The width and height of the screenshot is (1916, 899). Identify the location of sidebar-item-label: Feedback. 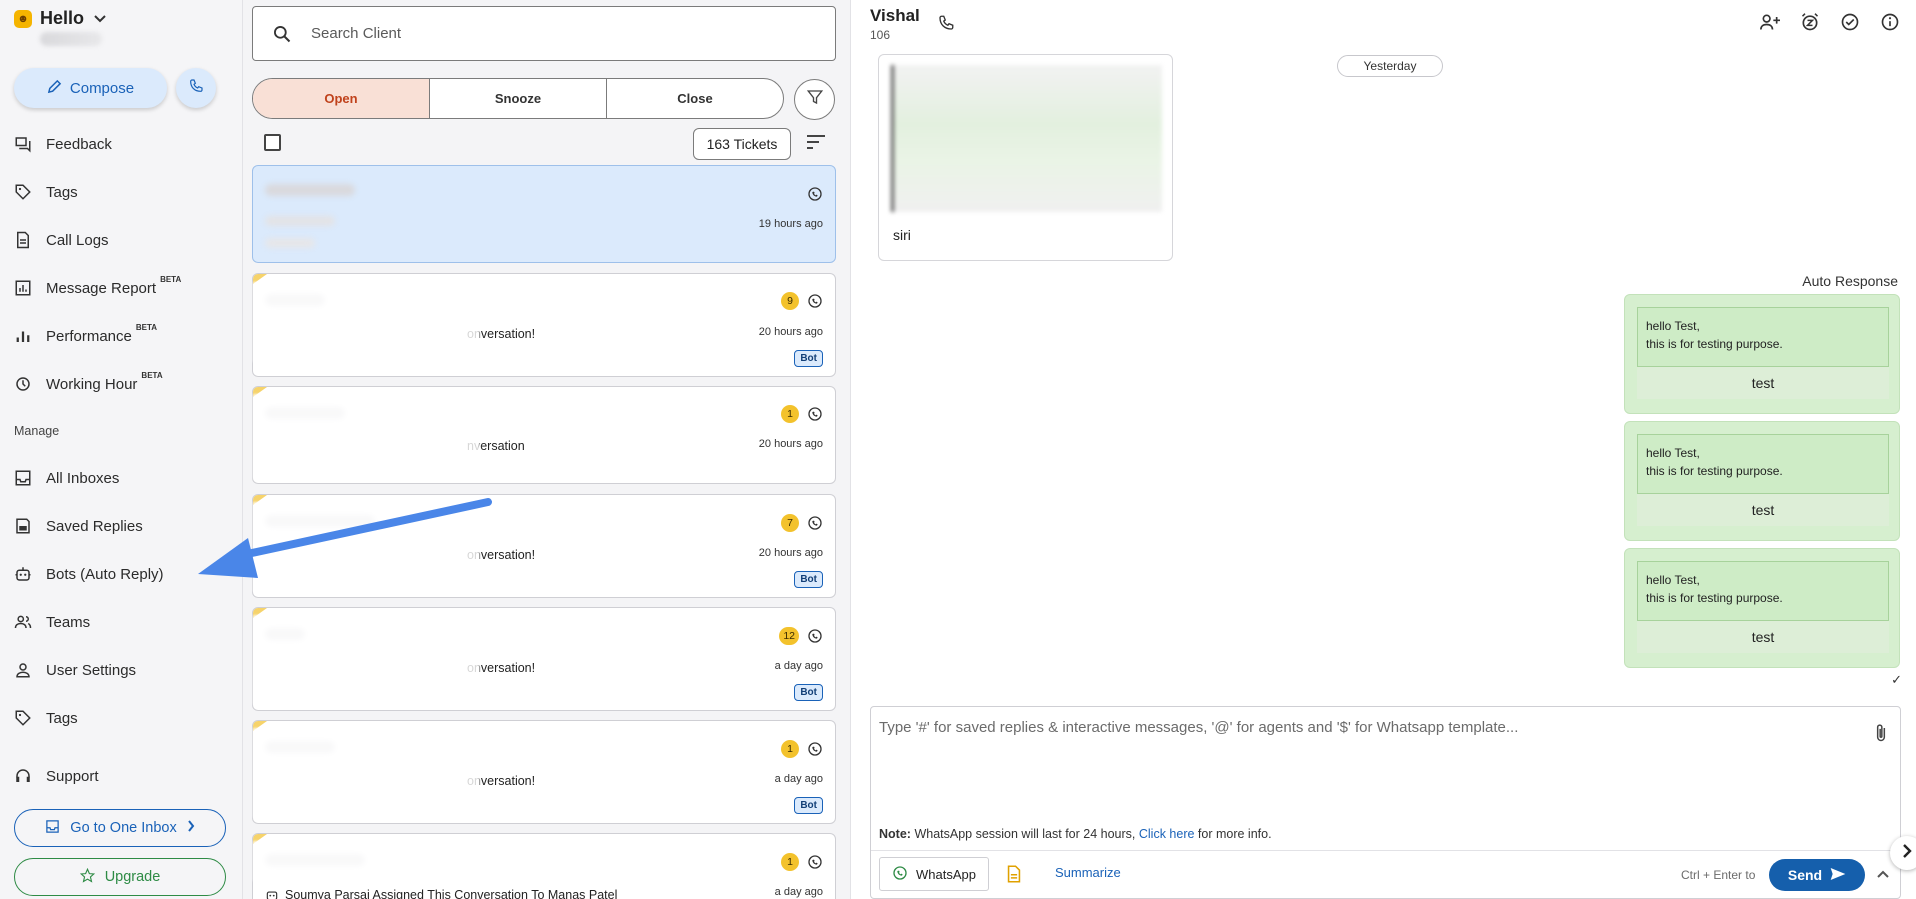
(79, 144).